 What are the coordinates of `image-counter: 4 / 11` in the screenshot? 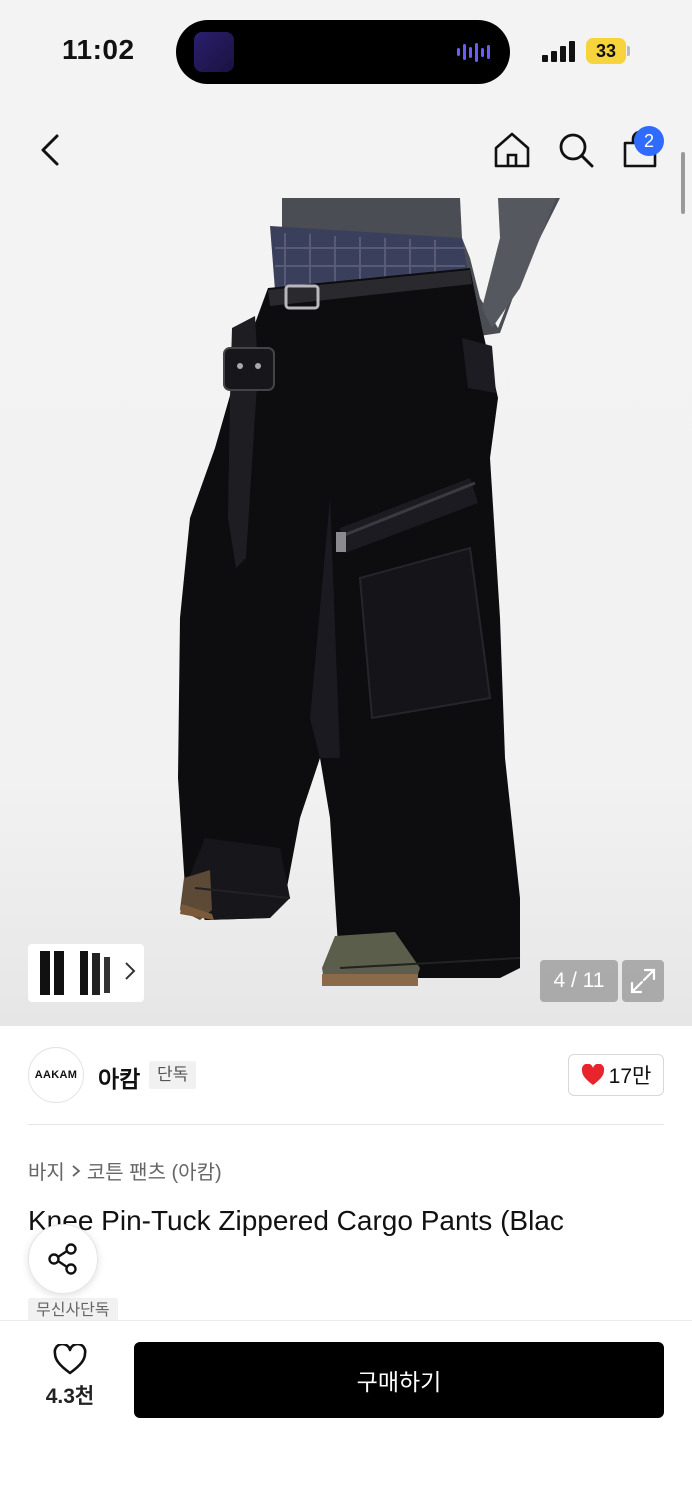 It's located at (579, 981).